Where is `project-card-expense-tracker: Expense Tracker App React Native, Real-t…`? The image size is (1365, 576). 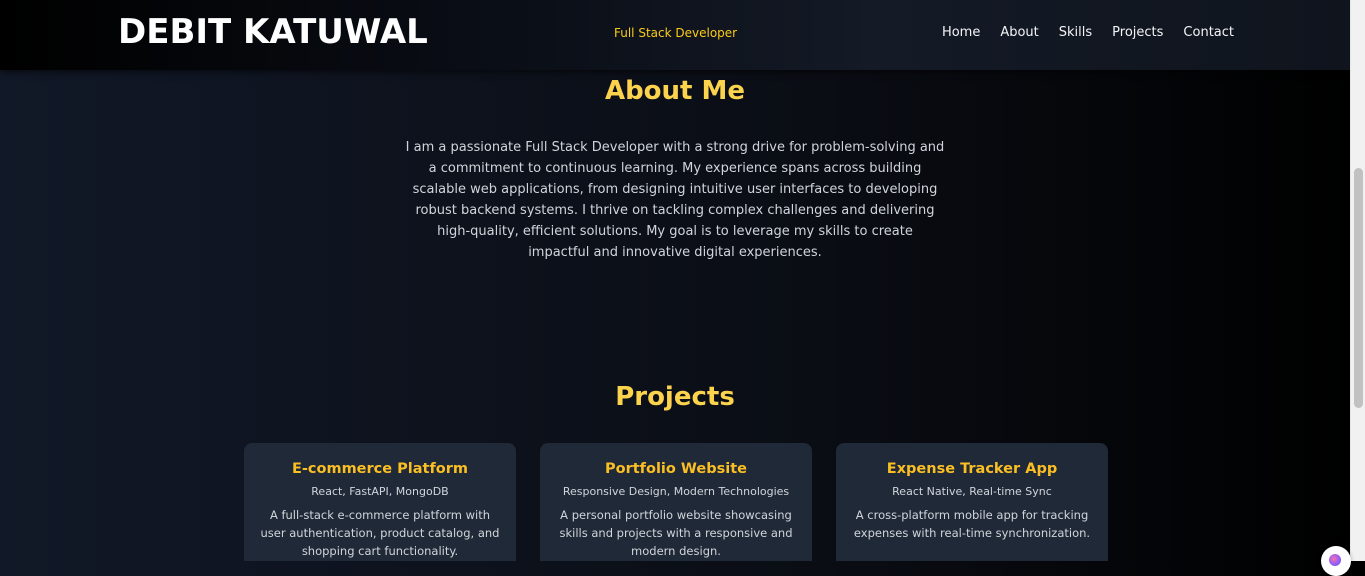 project-card-expense-tracker: Expense Tracker App React Native, Real-t… is located at coordinates (972, 502).